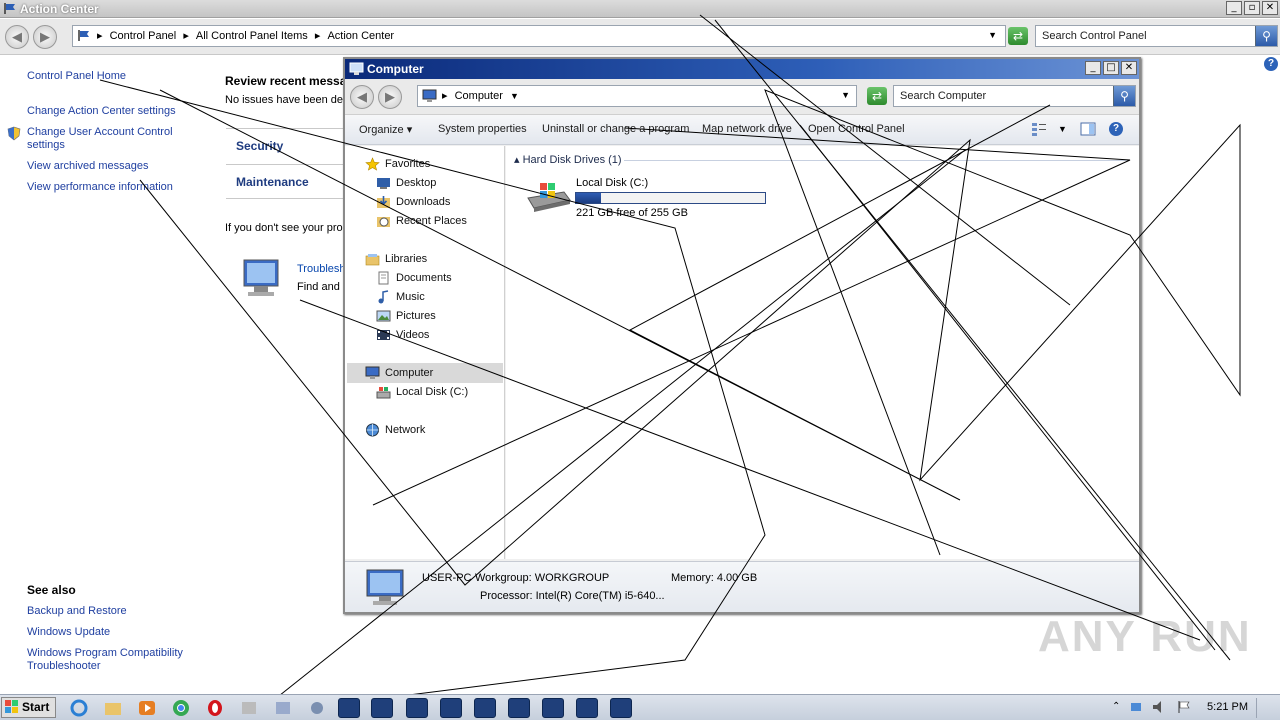 The height and width of the screenshot is (721, 1280). Describe the element at coordinates (1039, 130) in the screenshot. I see `view-options-icon` at that location.